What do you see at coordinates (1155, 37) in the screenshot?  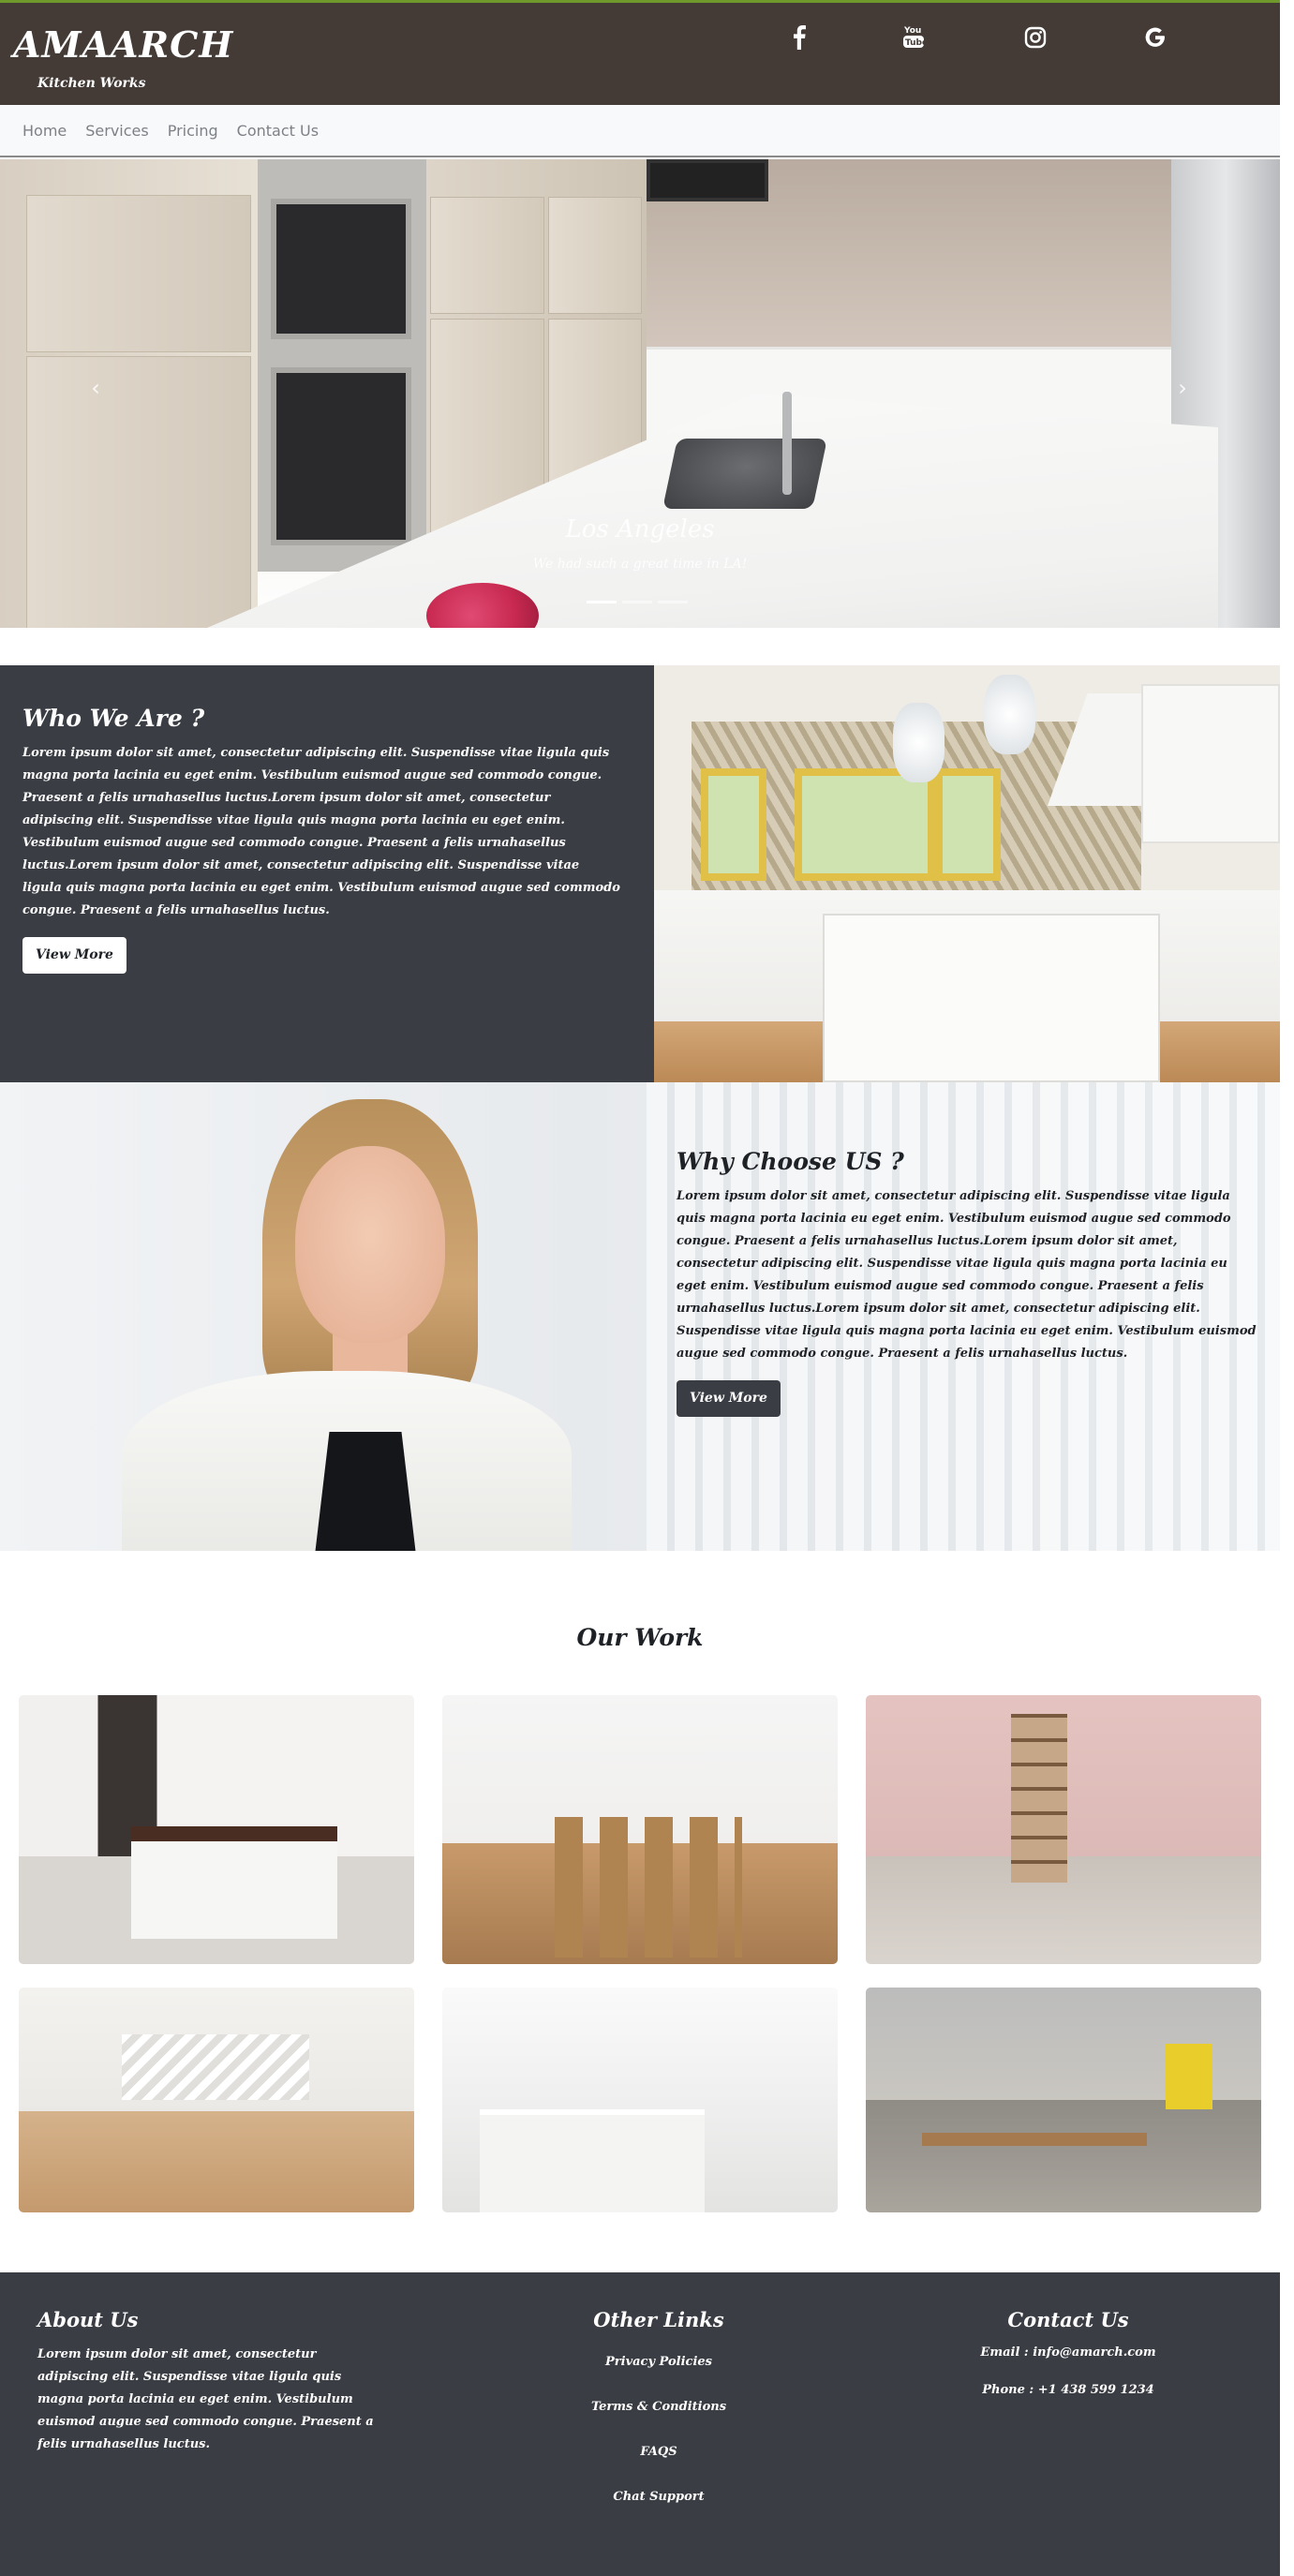 I see `google-icon` at bounding box center [1155, 37].